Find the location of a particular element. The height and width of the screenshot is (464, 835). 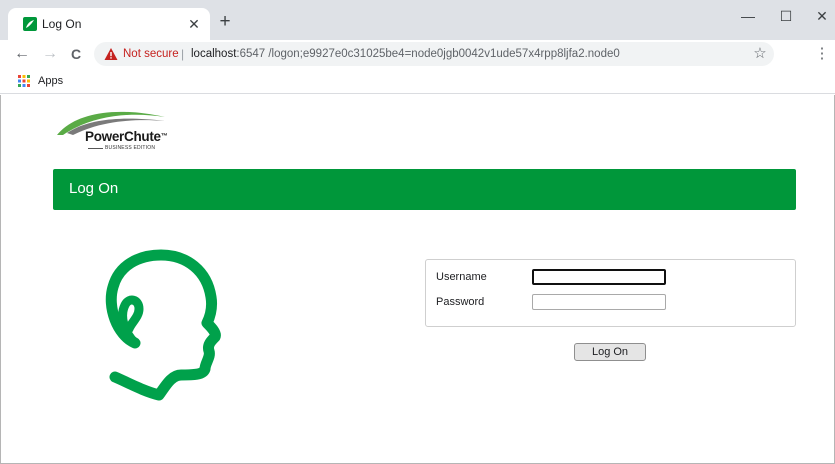

powerchute-logo: PowerChute™ BUSINESS EDITION is located at coordinates (111, 128).